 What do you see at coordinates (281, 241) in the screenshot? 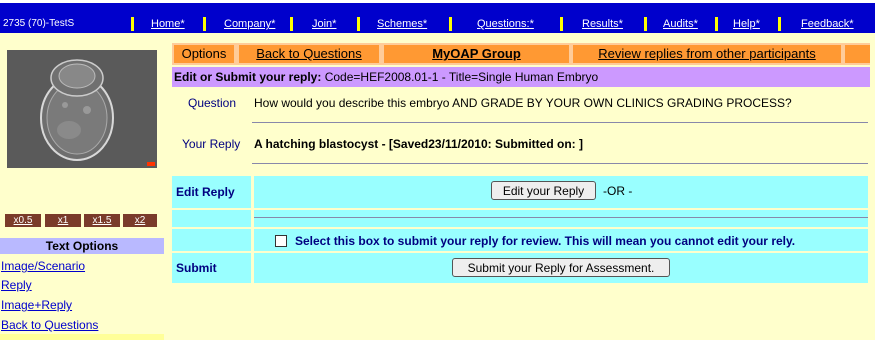
I see `submit-checkbox` at bounding box center [281, 241].